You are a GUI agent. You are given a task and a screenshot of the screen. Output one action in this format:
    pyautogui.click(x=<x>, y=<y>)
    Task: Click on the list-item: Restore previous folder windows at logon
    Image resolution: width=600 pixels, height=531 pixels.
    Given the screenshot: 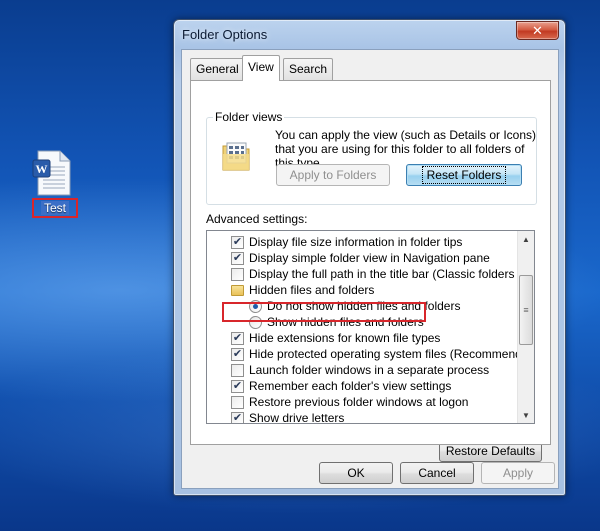 What is the action you would take?
    pyautogui.click(x=349, y=402)
    